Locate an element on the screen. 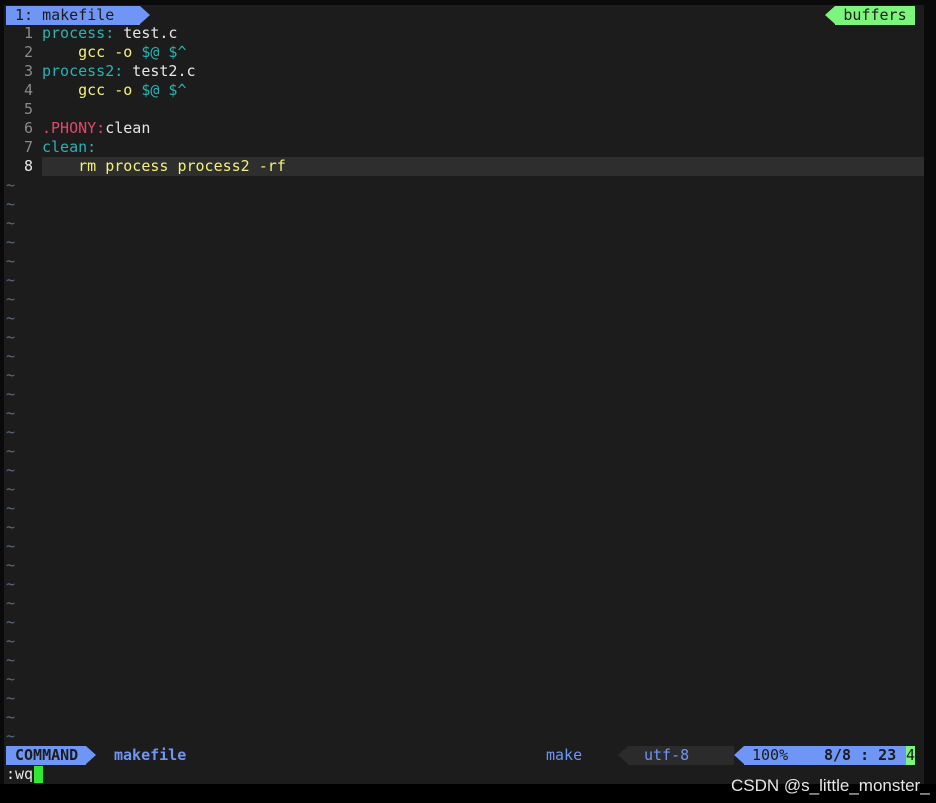 The width and height of the screenshot is (936, 803). code-line: 8 rm process process2 -rf is located at coordinates (465, 166).